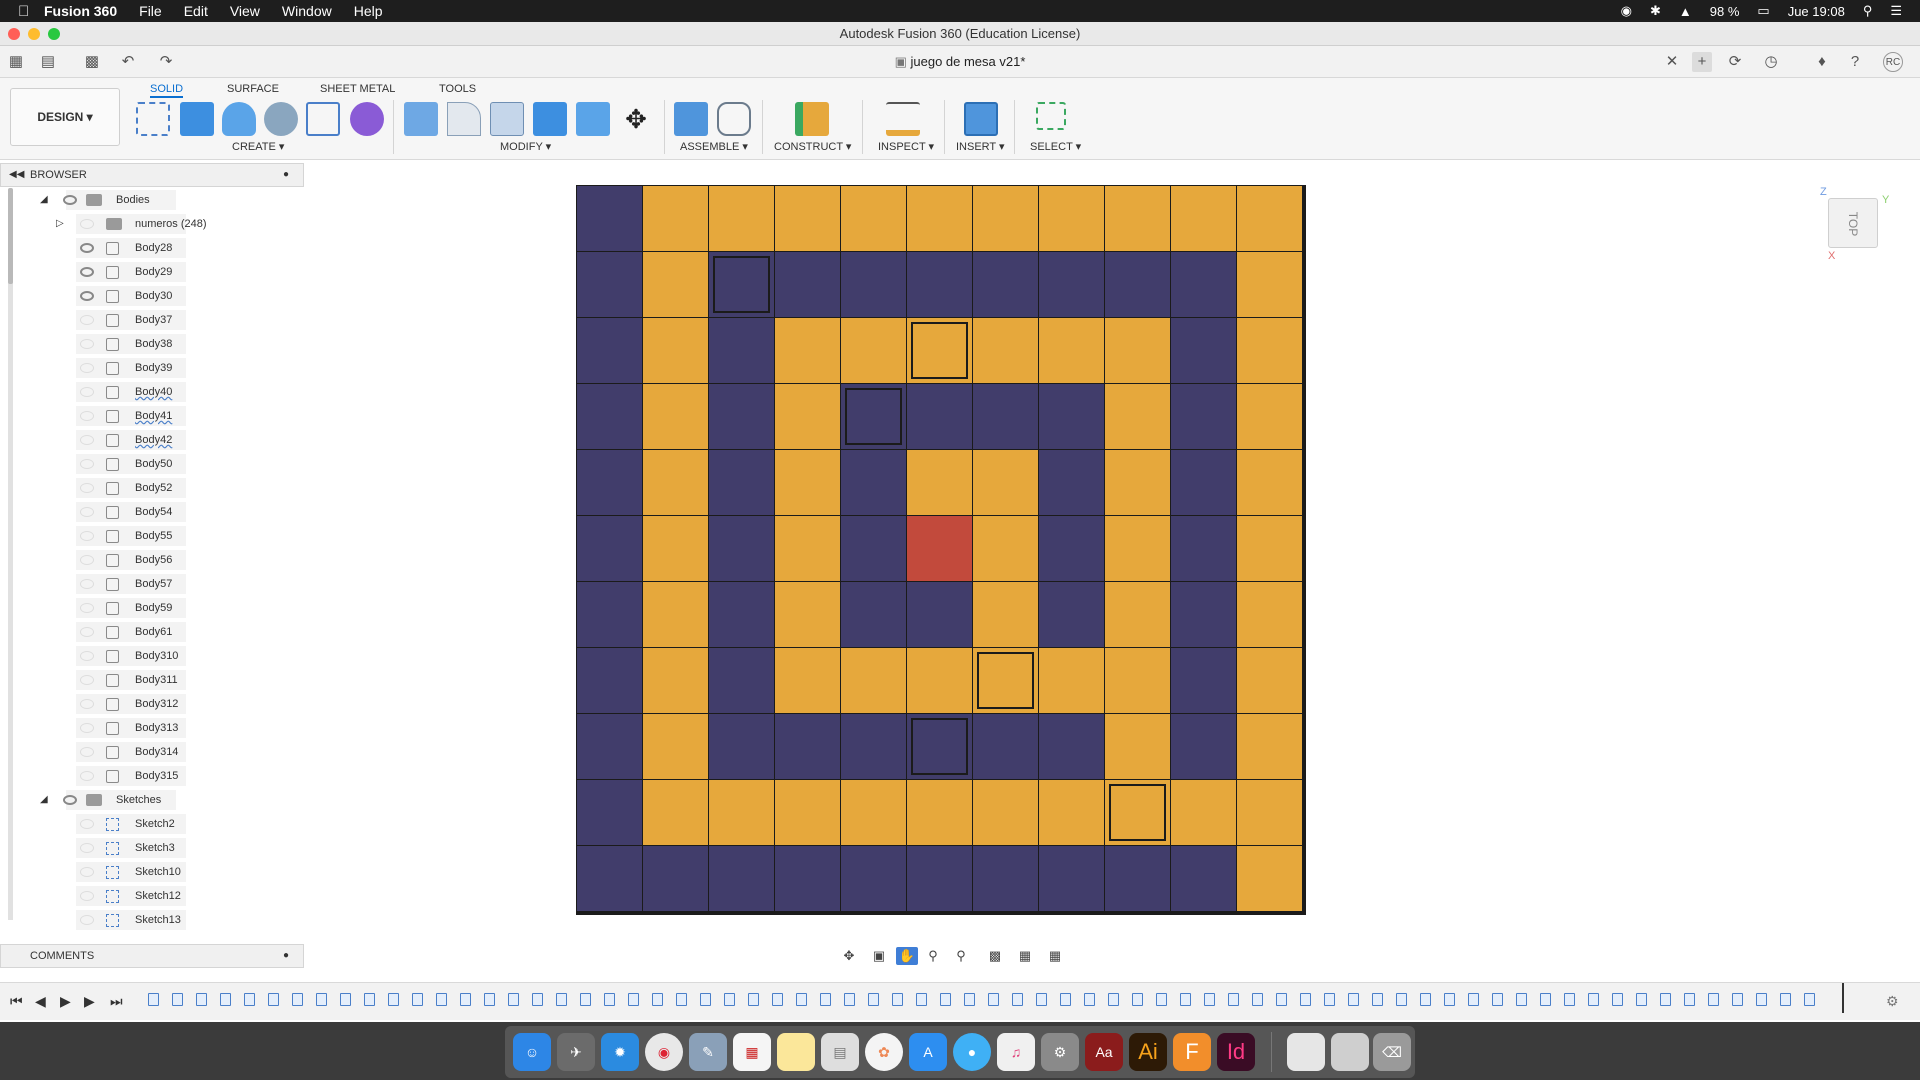  Describe the element at coordinates (1672, 62) in the screenshot. I see `close-tab-icon: ✕` at that location.